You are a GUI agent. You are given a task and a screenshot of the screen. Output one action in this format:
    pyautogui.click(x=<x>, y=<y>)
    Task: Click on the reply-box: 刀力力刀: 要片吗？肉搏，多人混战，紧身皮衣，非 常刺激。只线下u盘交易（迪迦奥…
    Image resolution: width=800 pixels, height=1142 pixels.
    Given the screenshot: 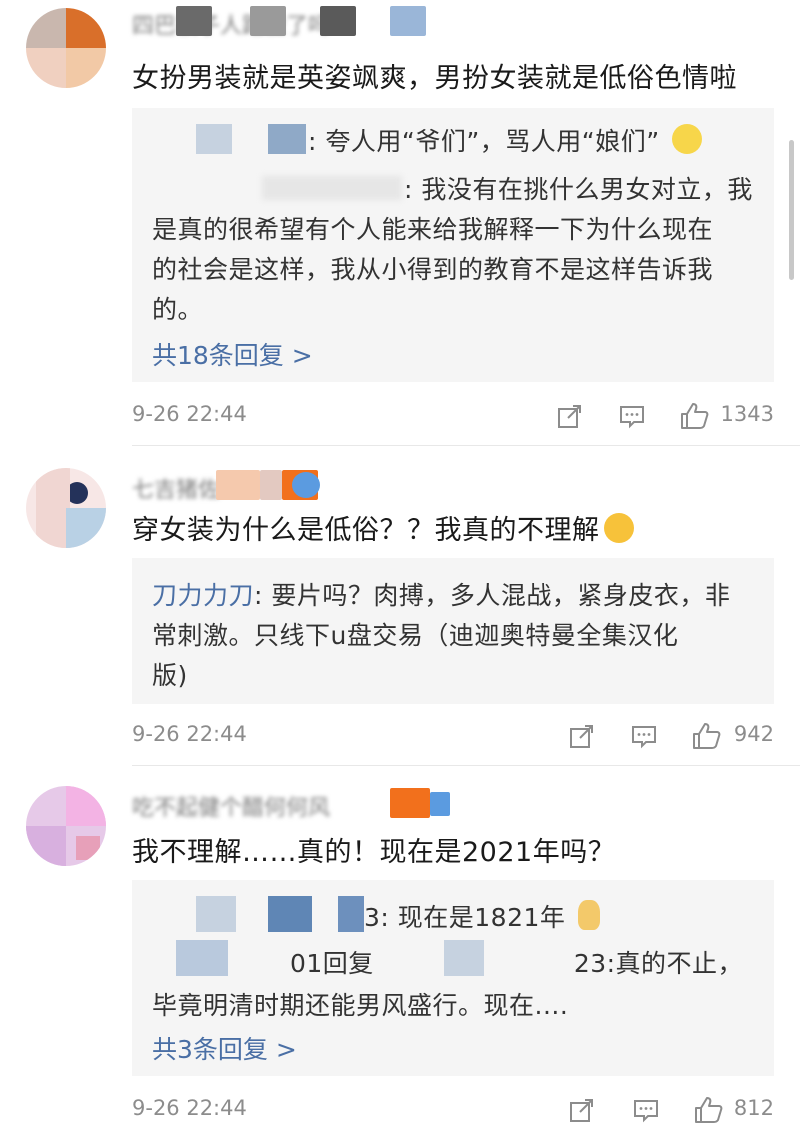 What is the action you would take?
    pyautogui.click(x=453, y=631)
    